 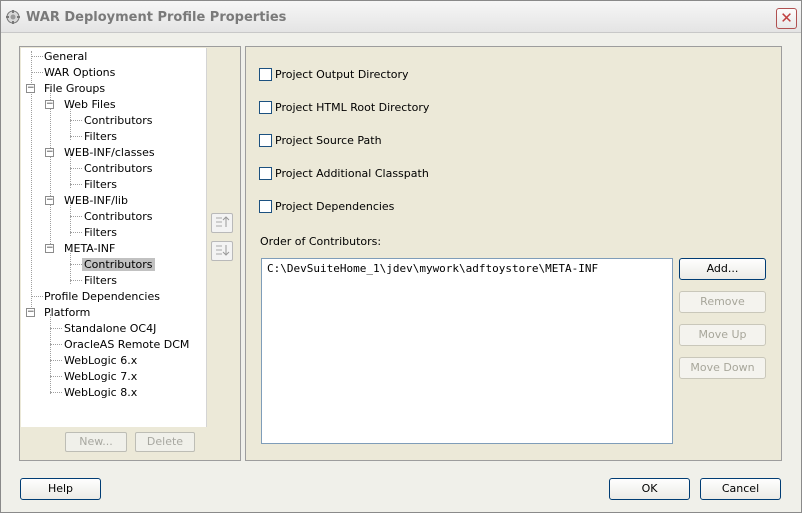 I want to click on move-down-button, so click(x=222, y=251).